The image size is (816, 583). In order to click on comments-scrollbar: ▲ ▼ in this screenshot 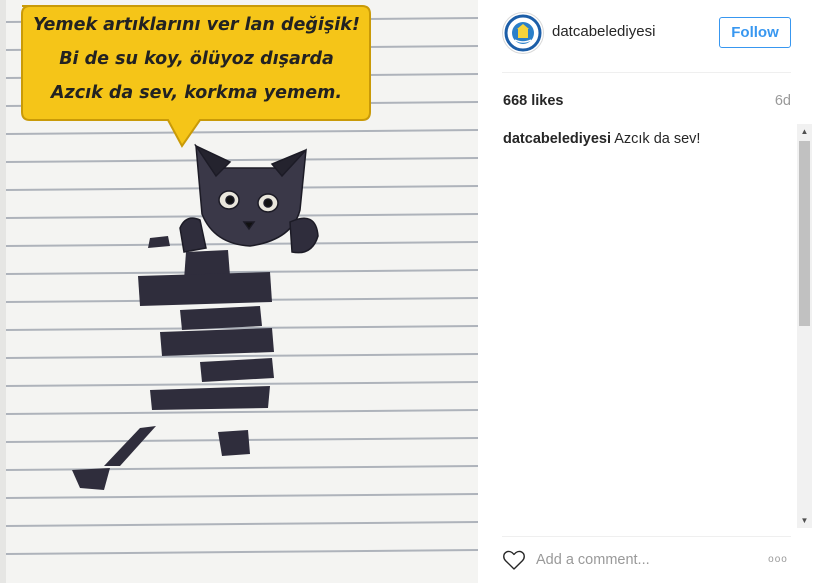, I will do `click(804, 326)`.